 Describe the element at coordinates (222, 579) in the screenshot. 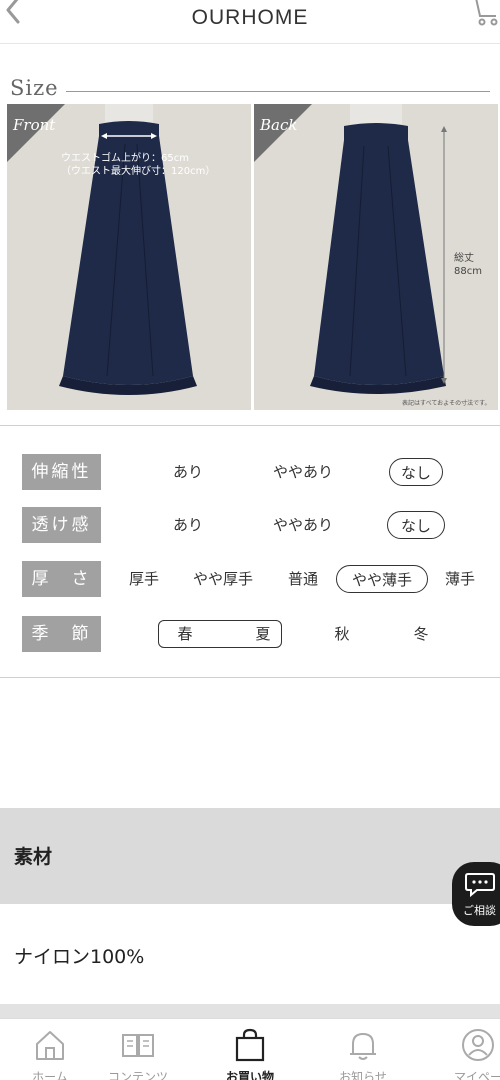

I see `option: やや厚手` at that location.